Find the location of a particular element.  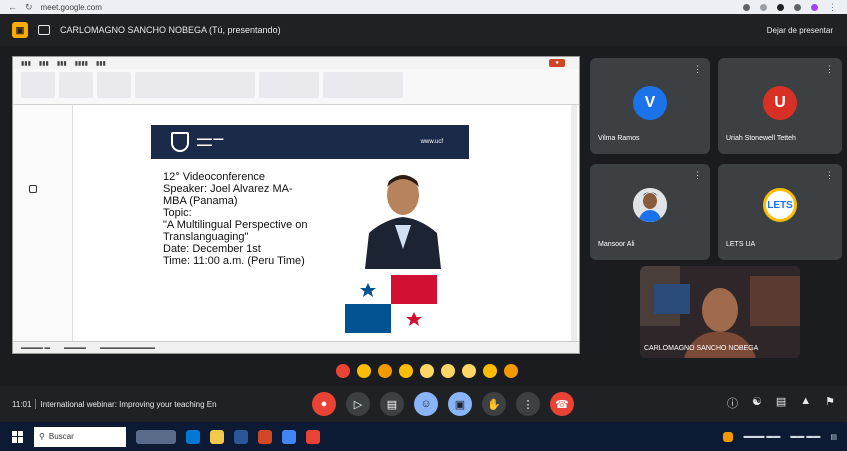

windows-taskbar: ⚲ Buscar ▬▬▬ ▬▬ ▬▬ ▬▬ ▤ is located at coordinates (423, 436).